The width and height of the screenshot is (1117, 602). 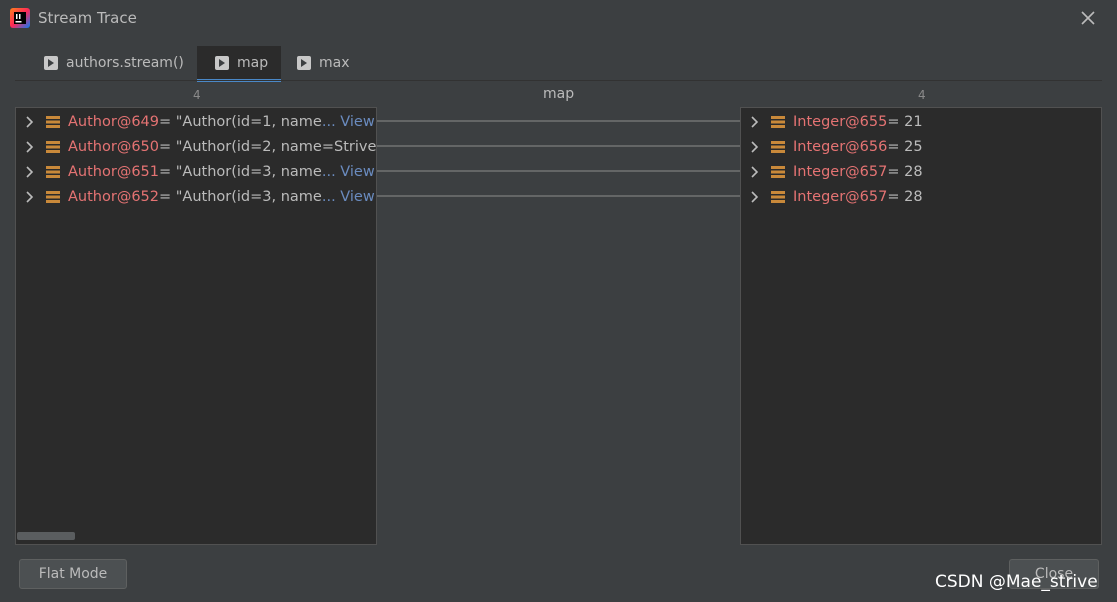 I want to click on intellij-logo-icon, so click(x=20, y=18).